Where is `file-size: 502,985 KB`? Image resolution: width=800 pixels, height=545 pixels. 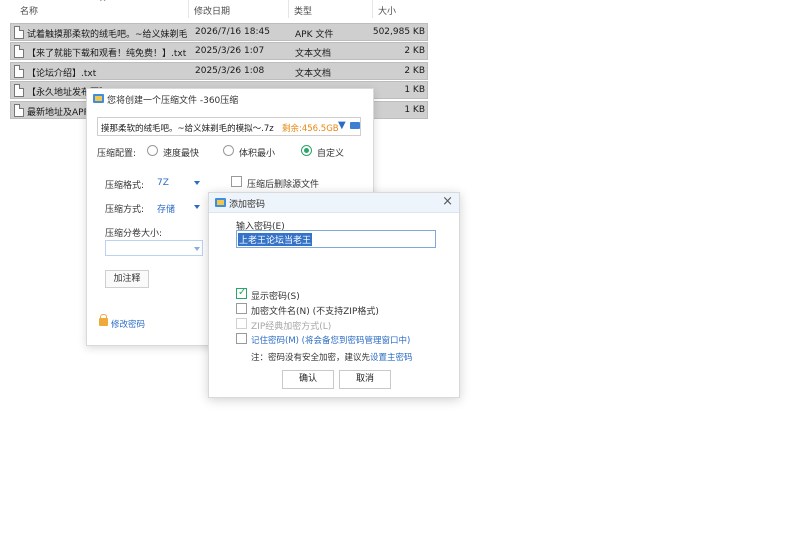 file-size: 502,985 KB is located at coordinates (398, 32).